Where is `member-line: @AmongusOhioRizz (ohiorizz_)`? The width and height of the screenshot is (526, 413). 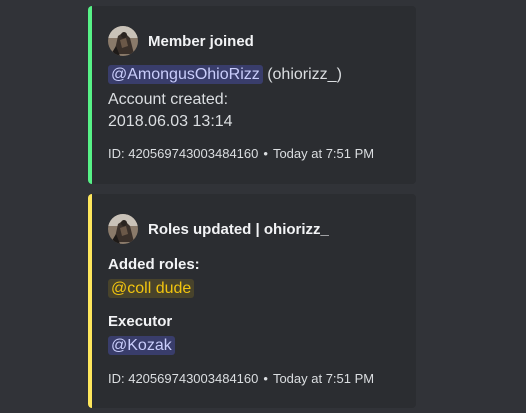
member-line: @AmongusOhioRizz (ohiorizz_) is located at coordinates (225, 74).